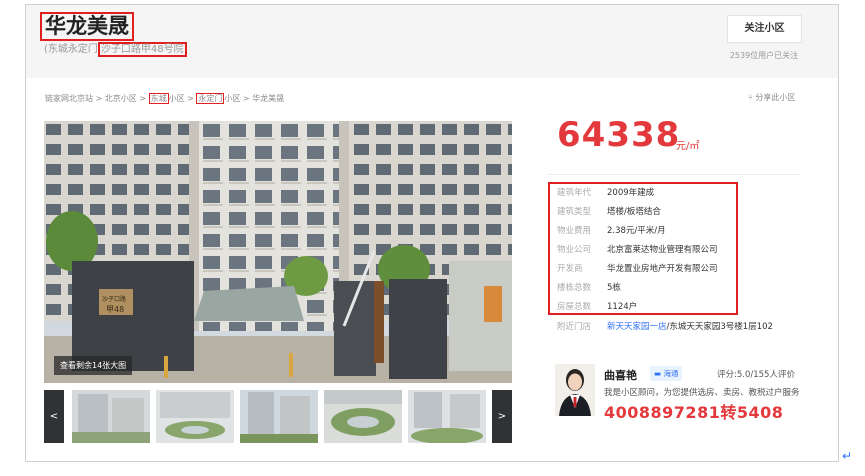 The height and width of the screenshot is (476, 865). I want to click on thumbnail-next-button: >, so click(502, 416).